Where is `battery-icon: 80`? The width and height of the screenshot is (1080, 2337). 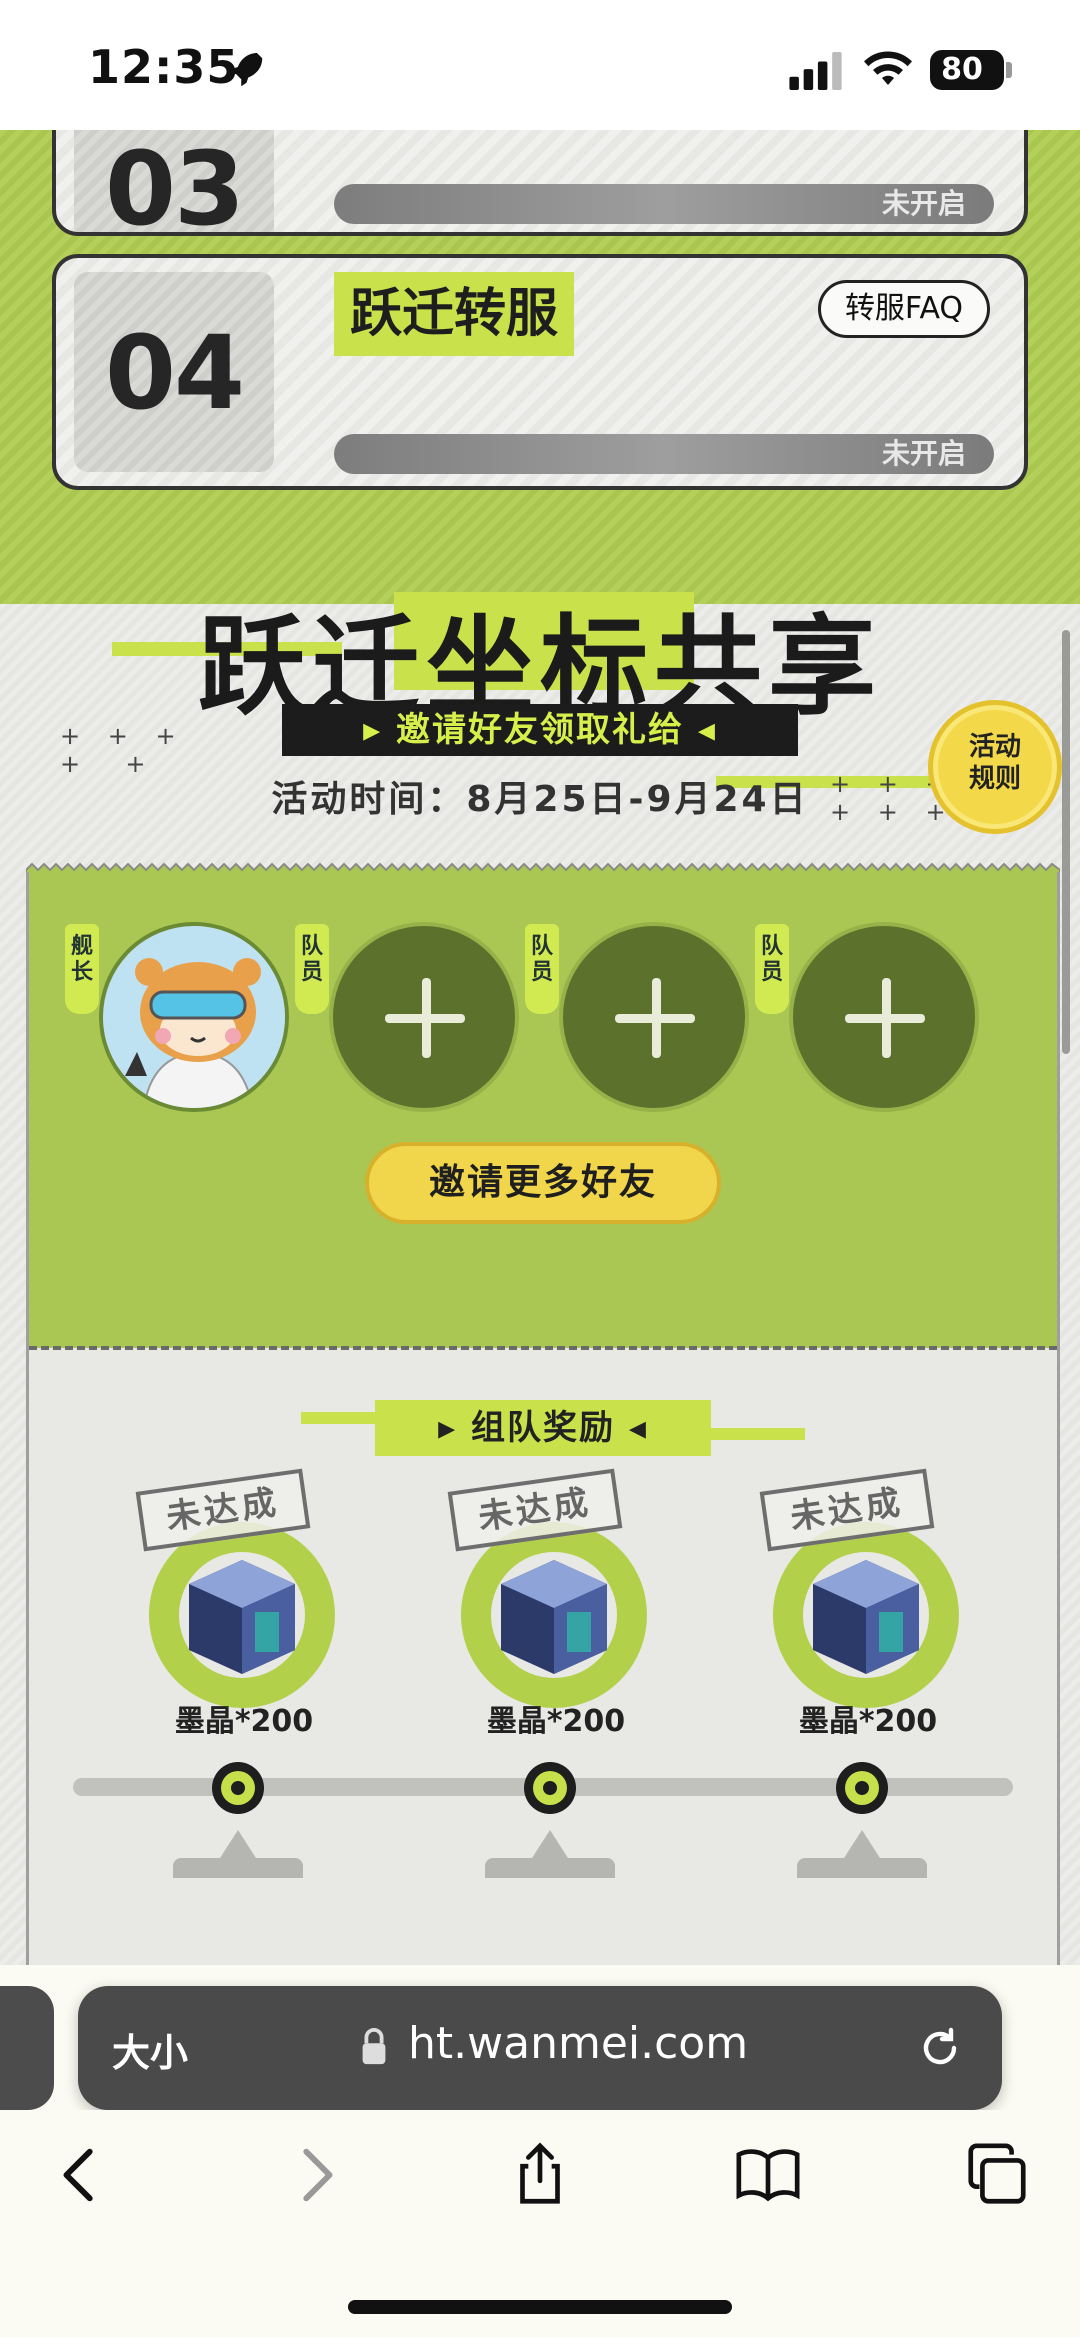 battery-icon: 80 is located at coordinates (967, 70).